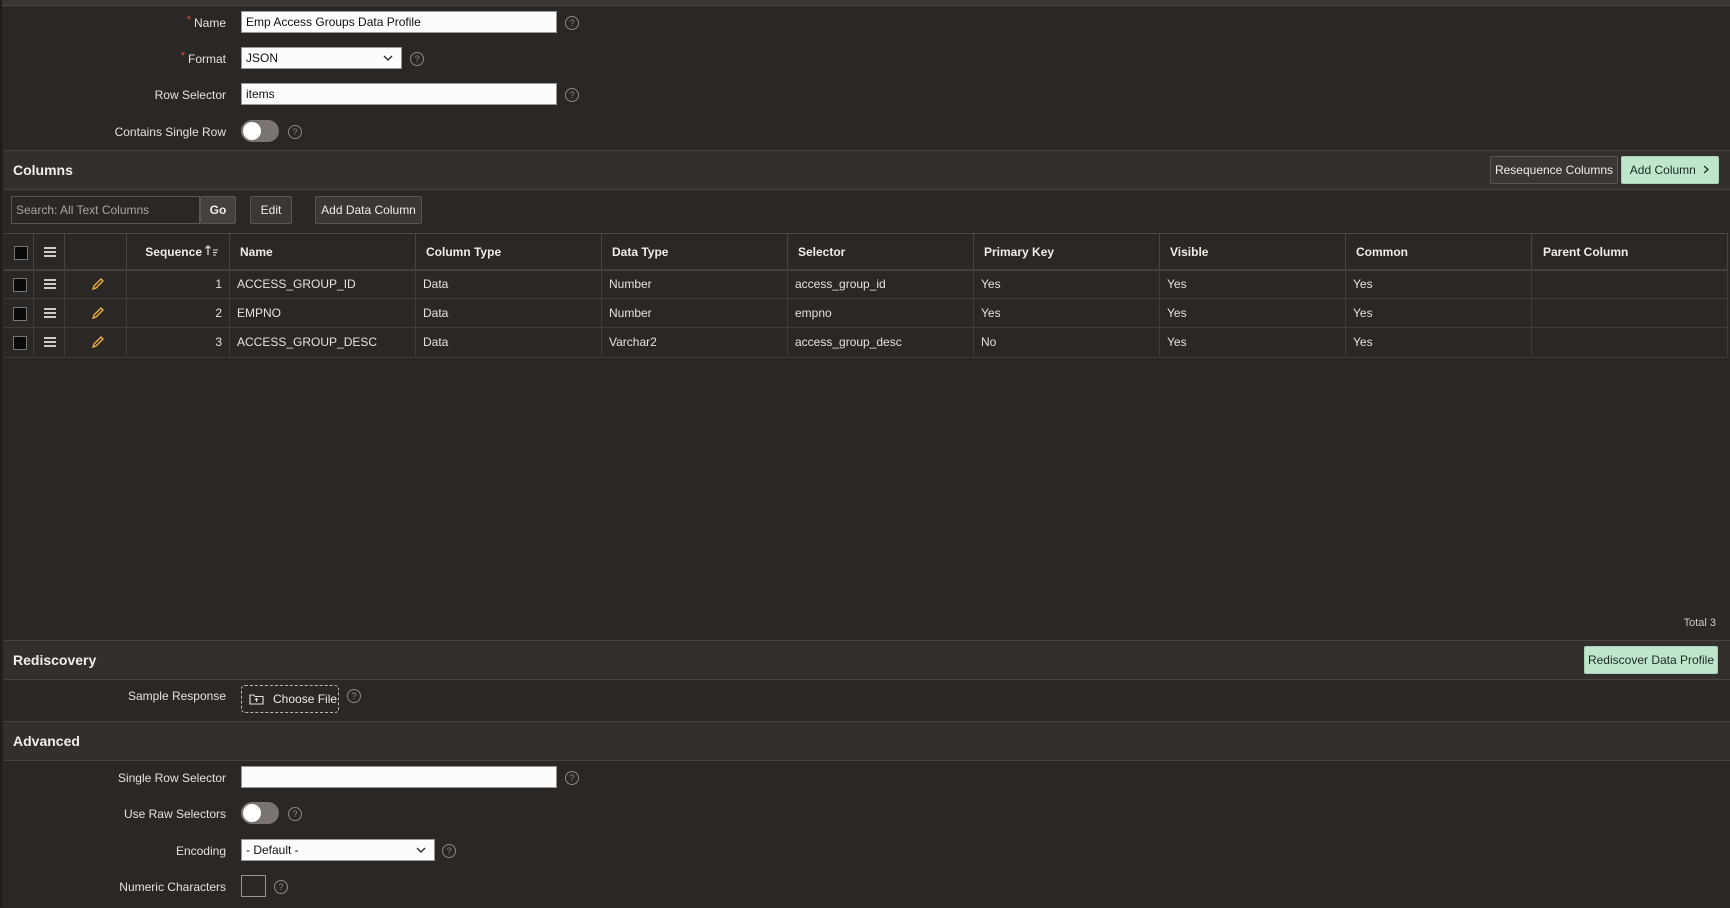  Describe the element at coordinates (253, 886) in the screenshot. I see `numeric-characters-input` at that location.